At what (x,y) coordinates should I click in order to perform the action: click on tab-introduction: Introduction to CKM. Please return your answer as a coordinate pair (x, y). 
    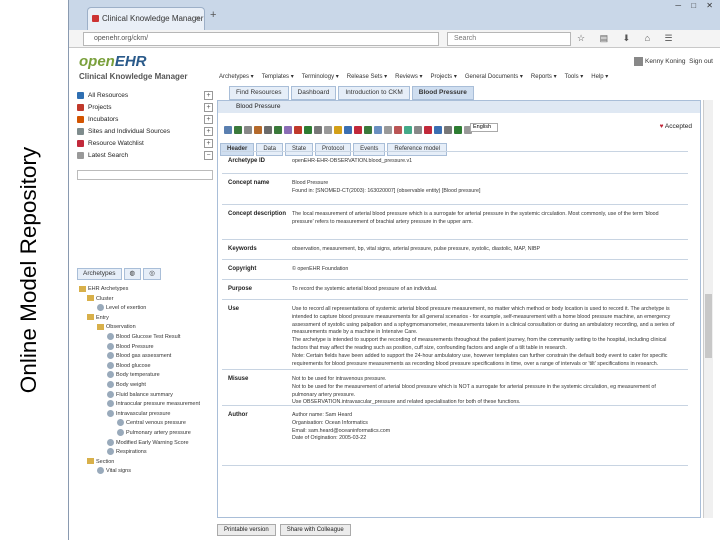
    Looking at the image, I should click on (374, 93).